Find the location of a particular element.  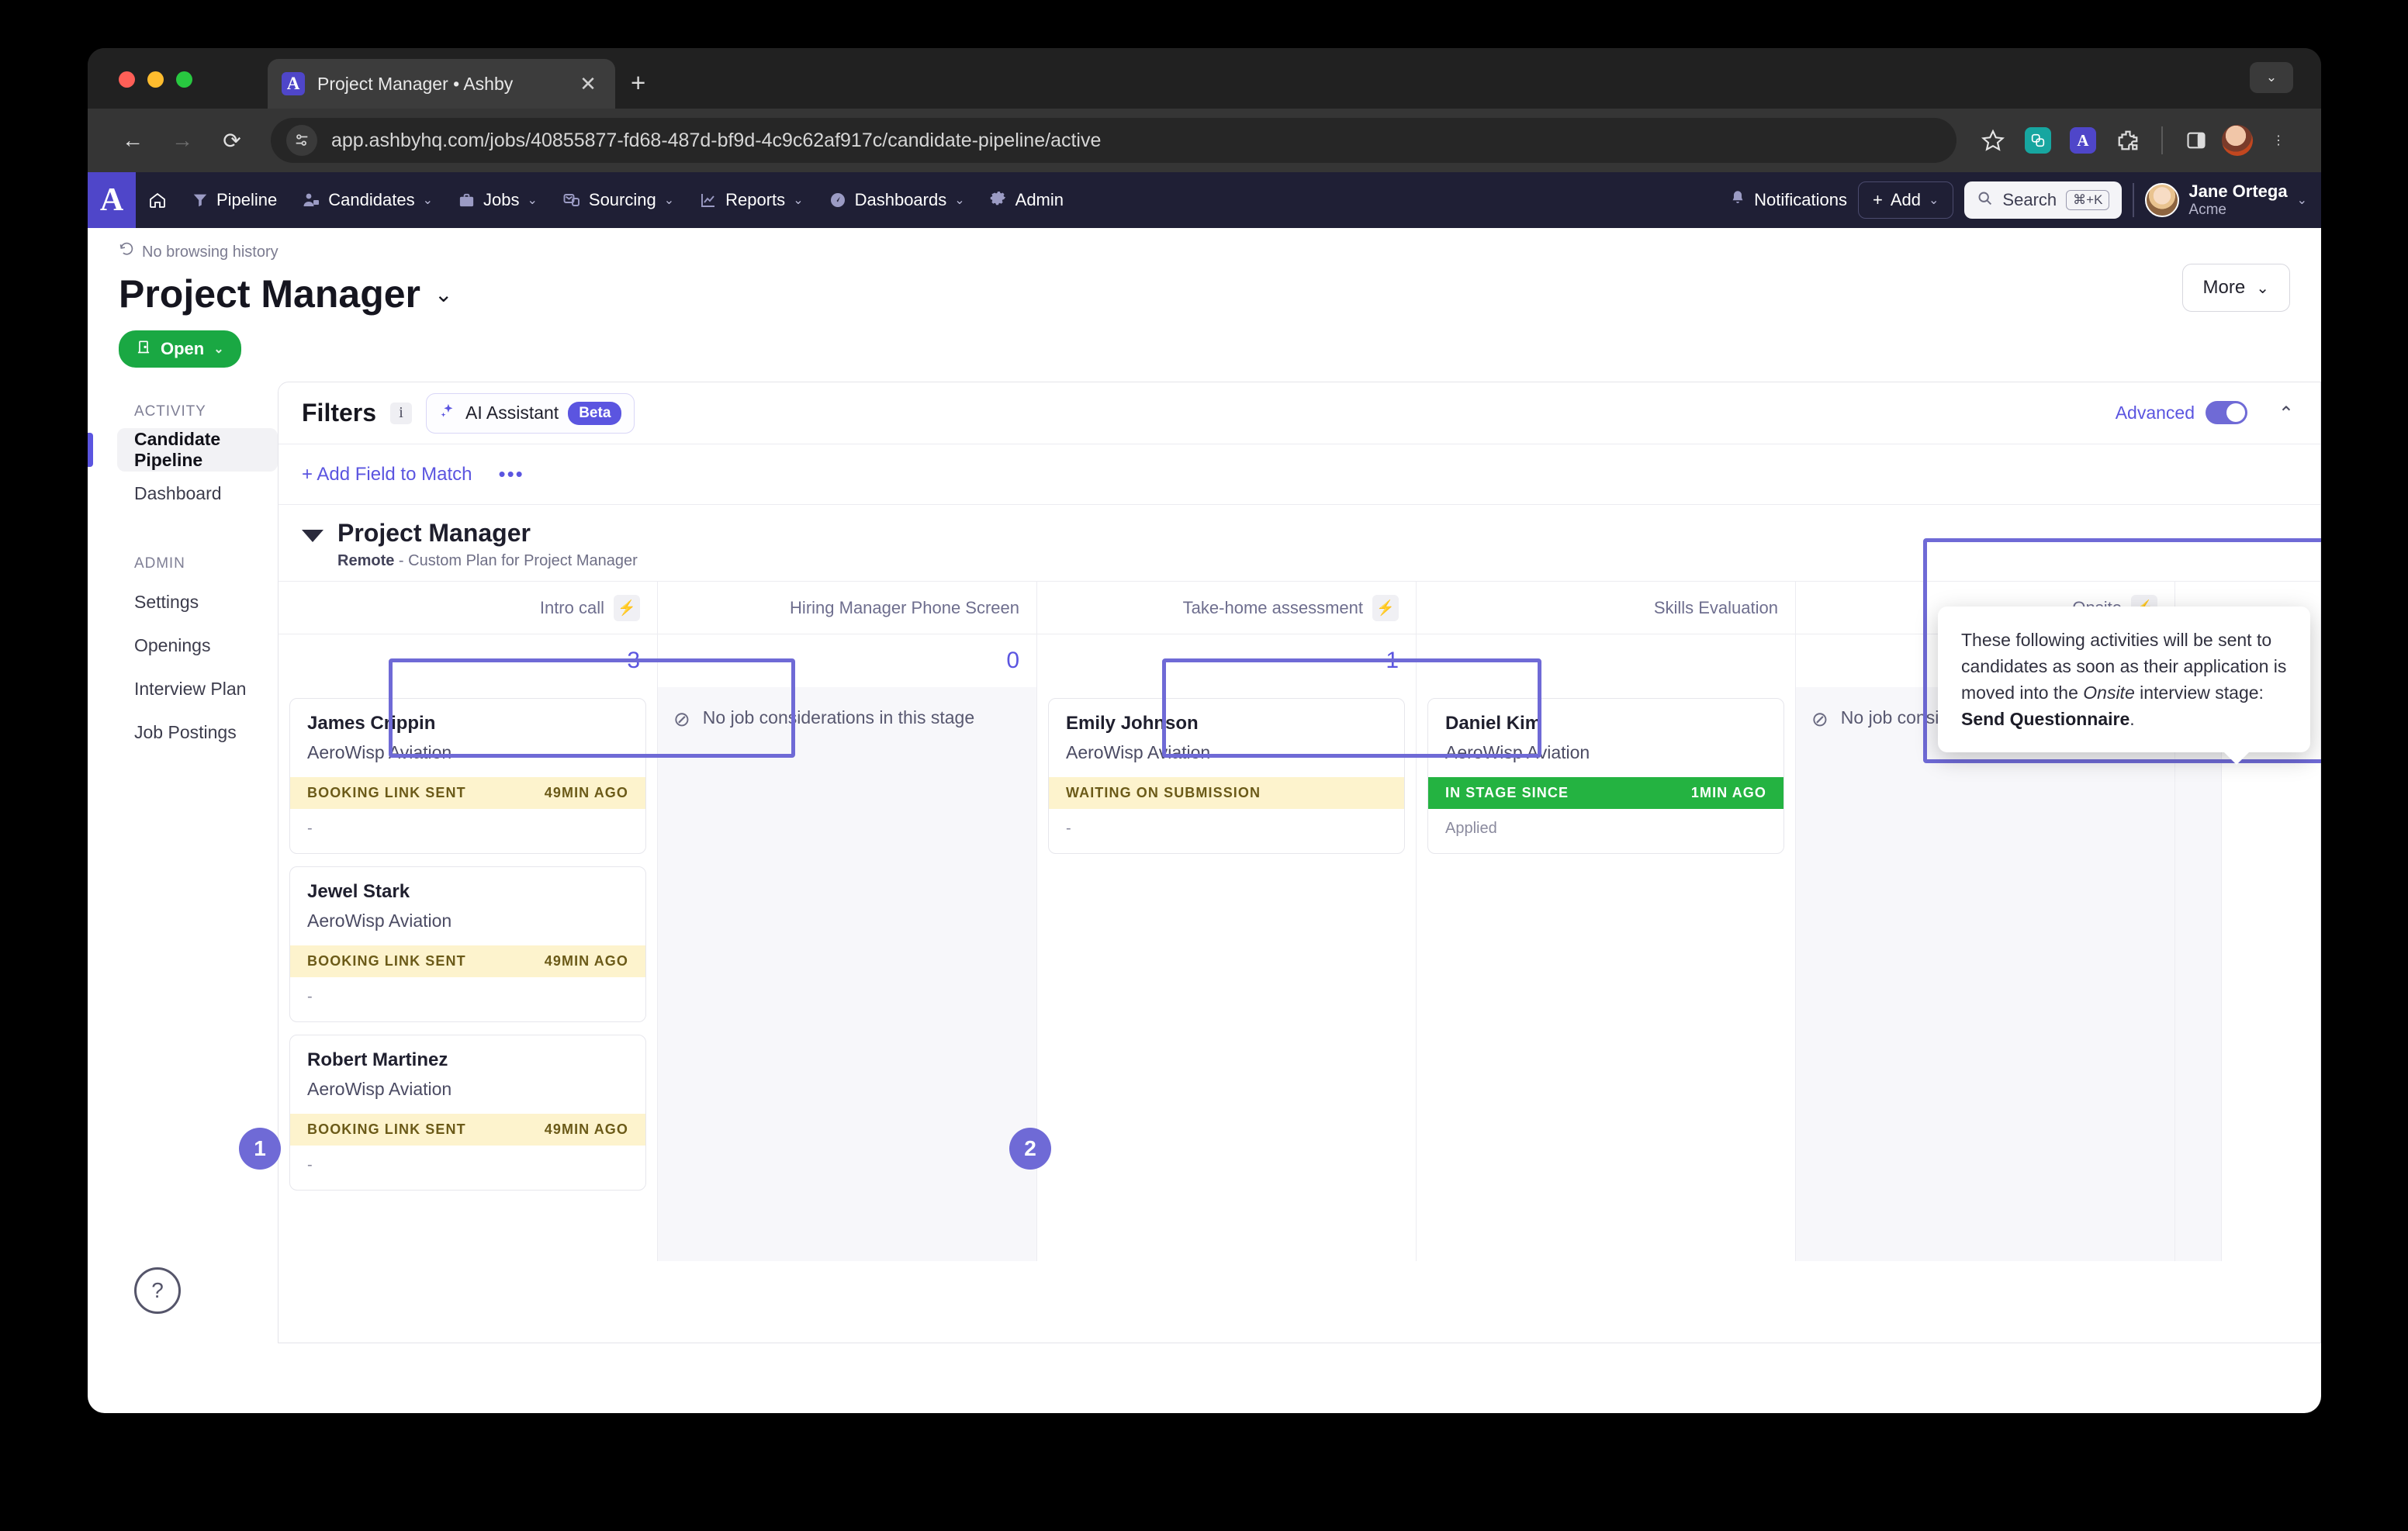

nav-home is located at coordinates (157, 200).